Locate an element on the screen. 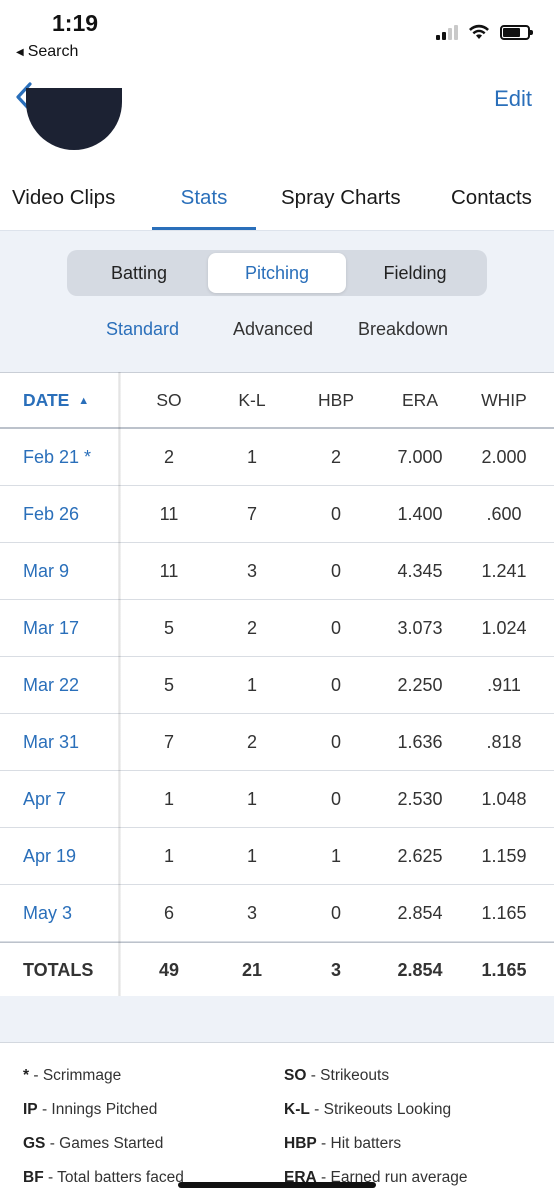 Image resolution: width=554 pixels, height=1200 pixels. table-row: Feb 21 * 2 1 2 7.000 2.000 is located at coordinates (277, 457).